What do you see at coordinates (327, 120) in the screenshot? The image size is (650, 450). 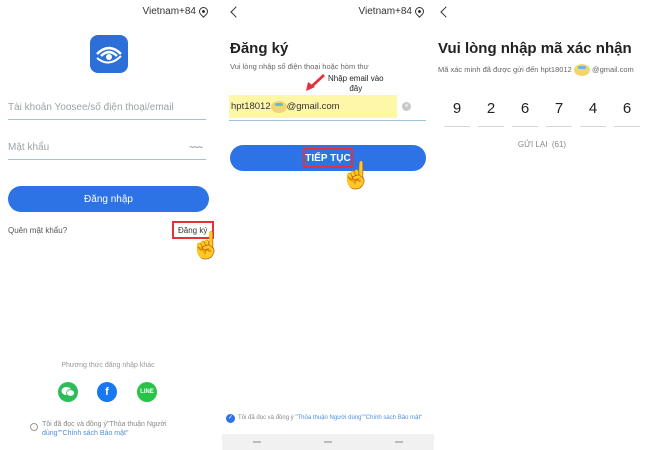 I see `email-underline` at bounding box center [327, 120].